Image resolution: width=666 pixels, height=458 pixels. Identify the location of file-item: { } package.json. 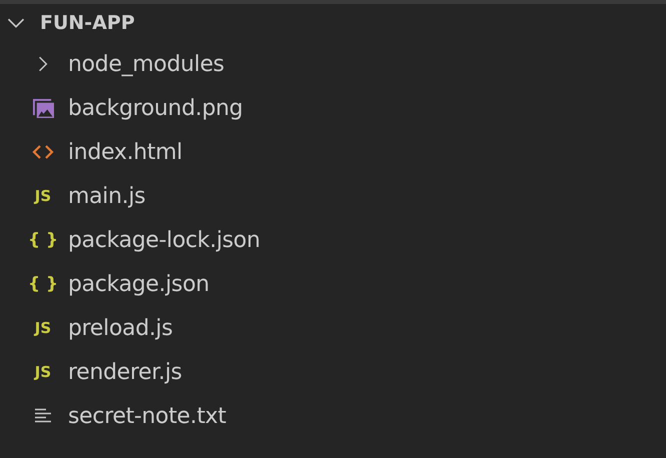
(333, 284).